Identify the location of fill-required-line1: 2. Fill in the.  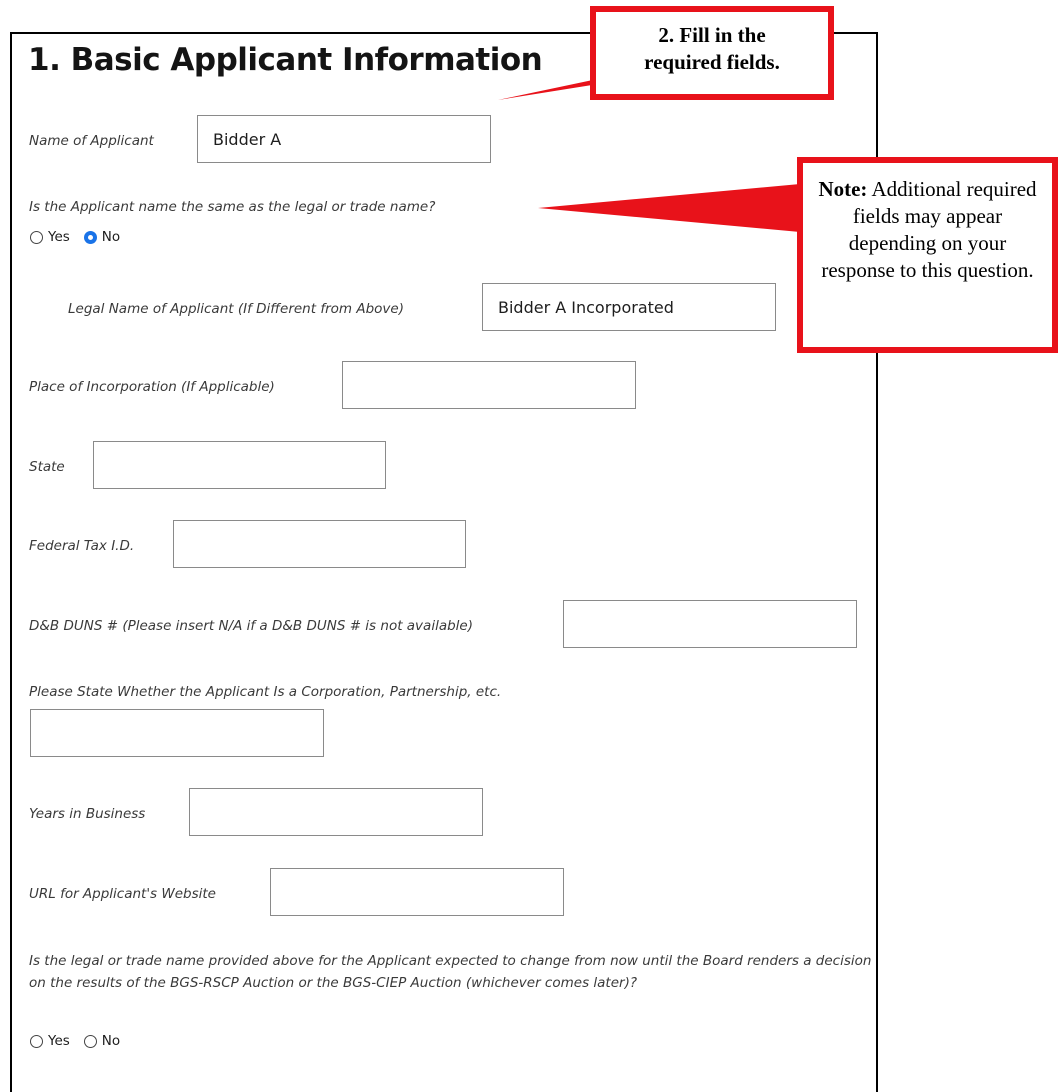
(712, 35).